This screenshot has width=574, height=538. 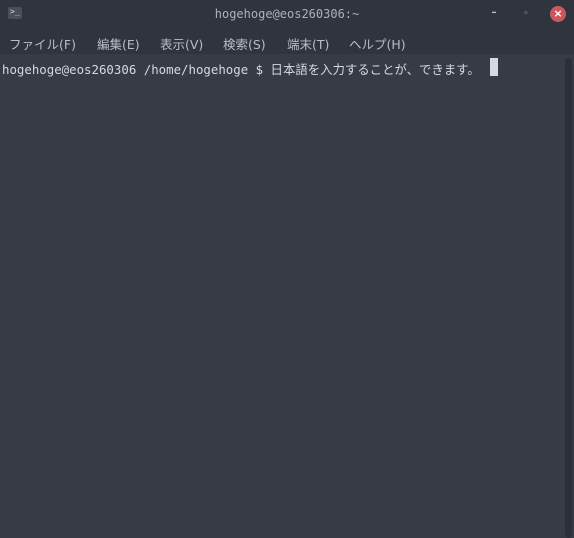 I want to click on menu-view: 表示(V), so click(x=181, y=43).